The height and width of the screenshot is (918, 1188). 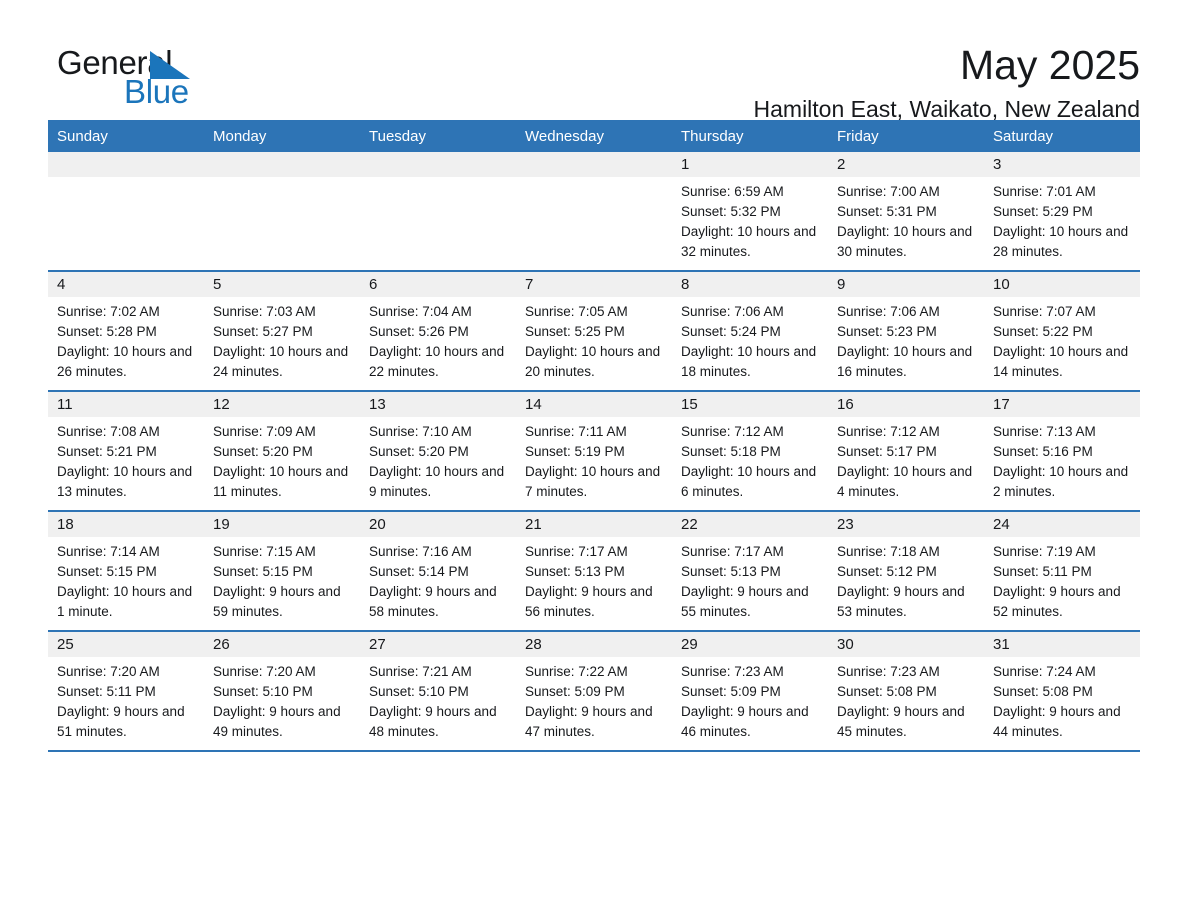 What do you see at coordinates (905, 241) in the screenshot?
I see `daylight-text: Daylight: 10 hours and 30 minutes.` at bounding box center [905, 241].